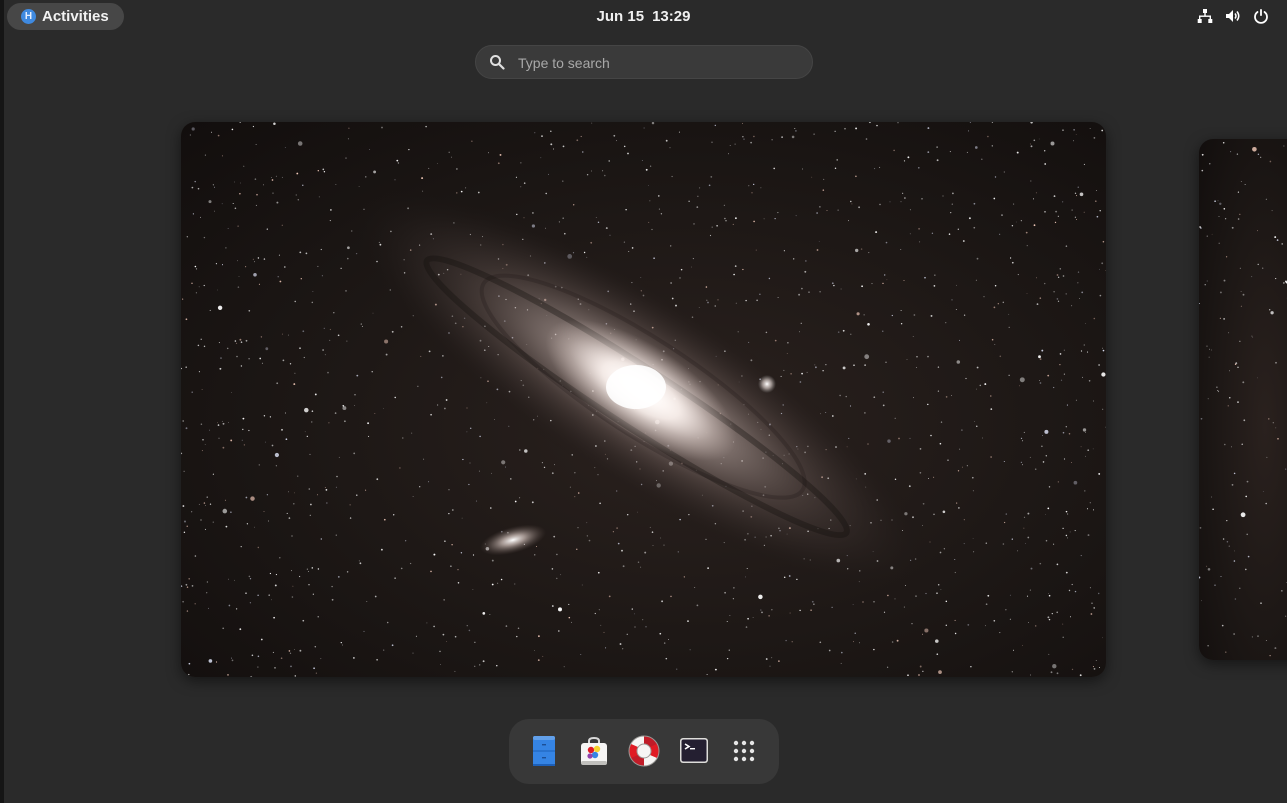  What do you see at coordinates (1243, 399) in the screenshot?
I see `workspace-thumbnail-next` at bounding box center [1243, 399].